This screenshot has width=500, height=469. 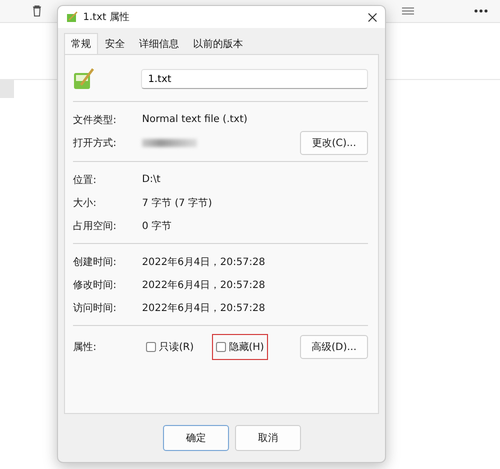 What do you see at coordinates (481, 11) in the screenshot?
I see `more-icon` at bounding box center [481, 11].